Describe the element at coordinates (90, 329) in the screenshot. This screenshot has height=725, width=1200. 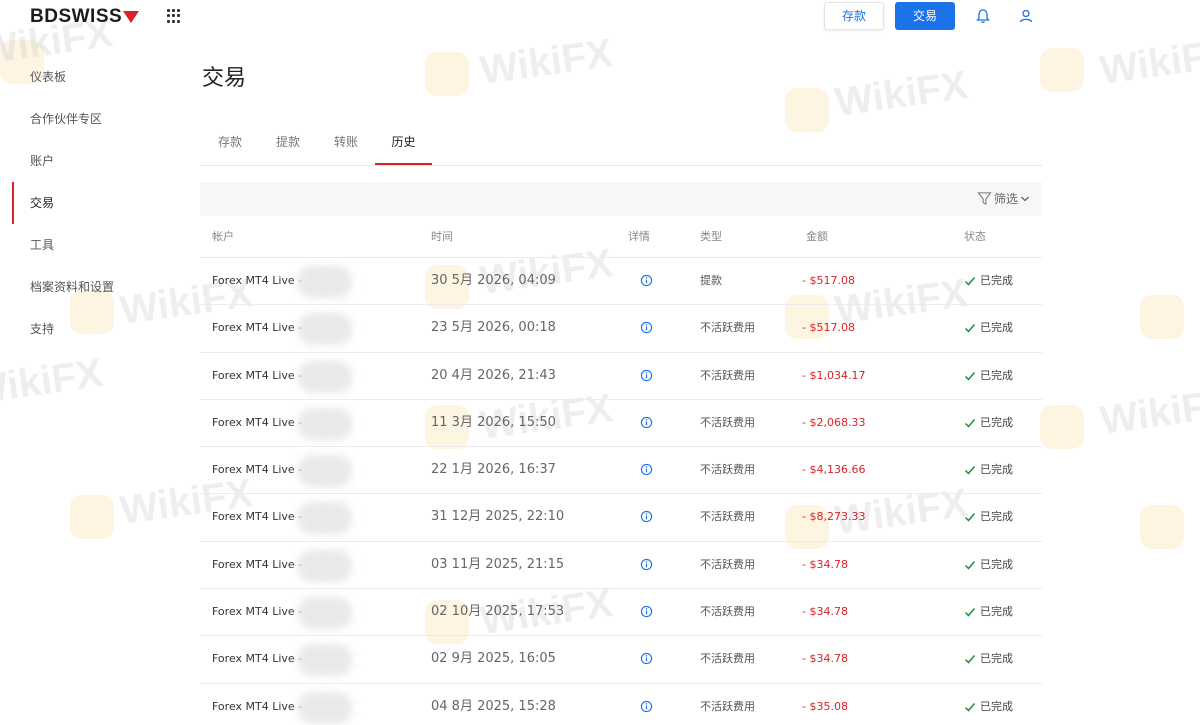
I see `sidebar-item-support: 支持` at that location.